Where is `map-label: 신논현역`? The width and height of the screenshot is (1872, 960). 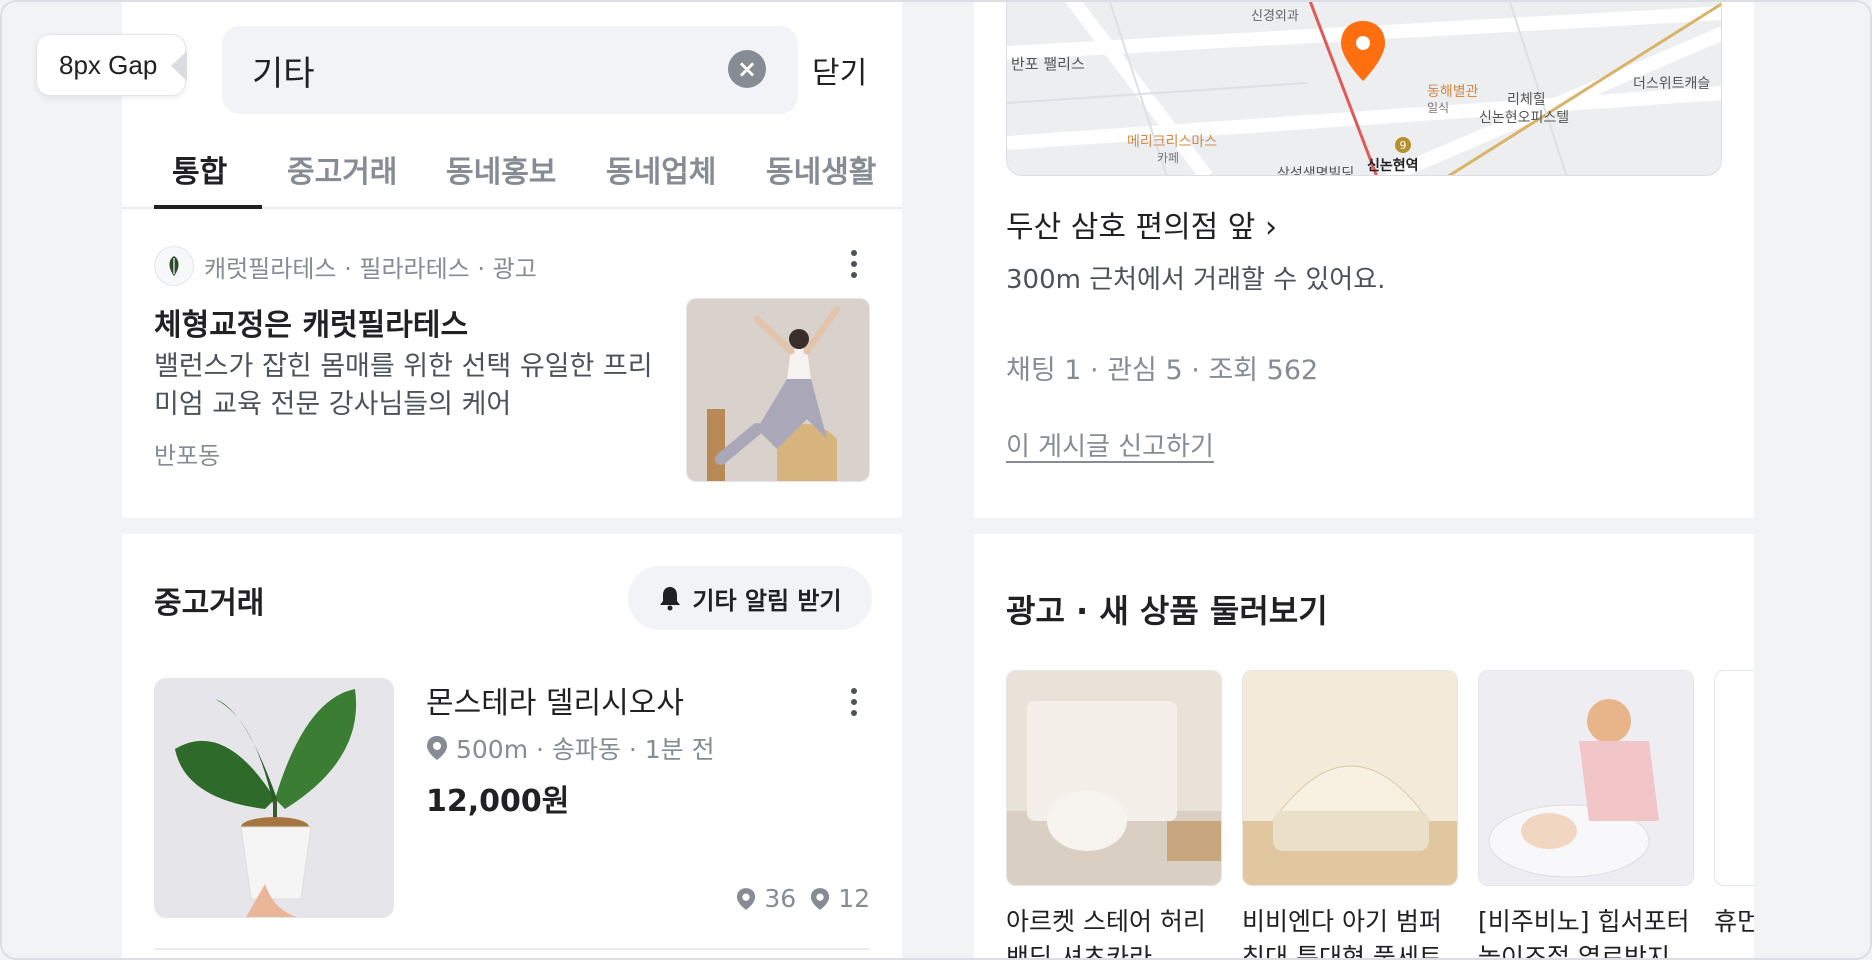
map-label: 신논현역 is located at coordinates (1393, 166).